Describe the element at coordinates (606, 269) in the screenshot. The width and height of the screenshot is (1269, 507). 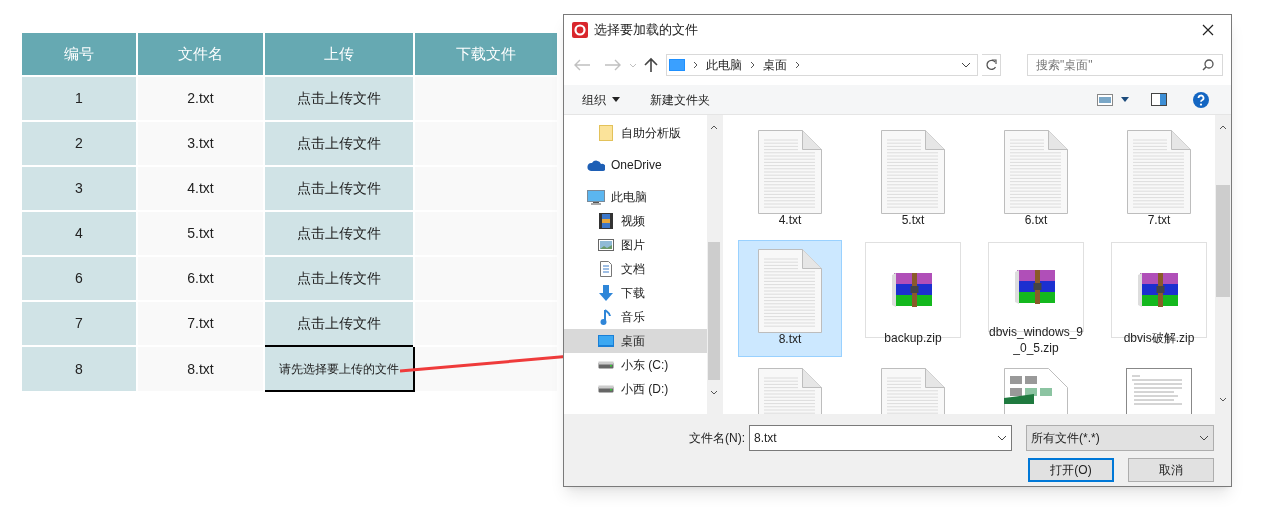
I see `document-icon` at that location.